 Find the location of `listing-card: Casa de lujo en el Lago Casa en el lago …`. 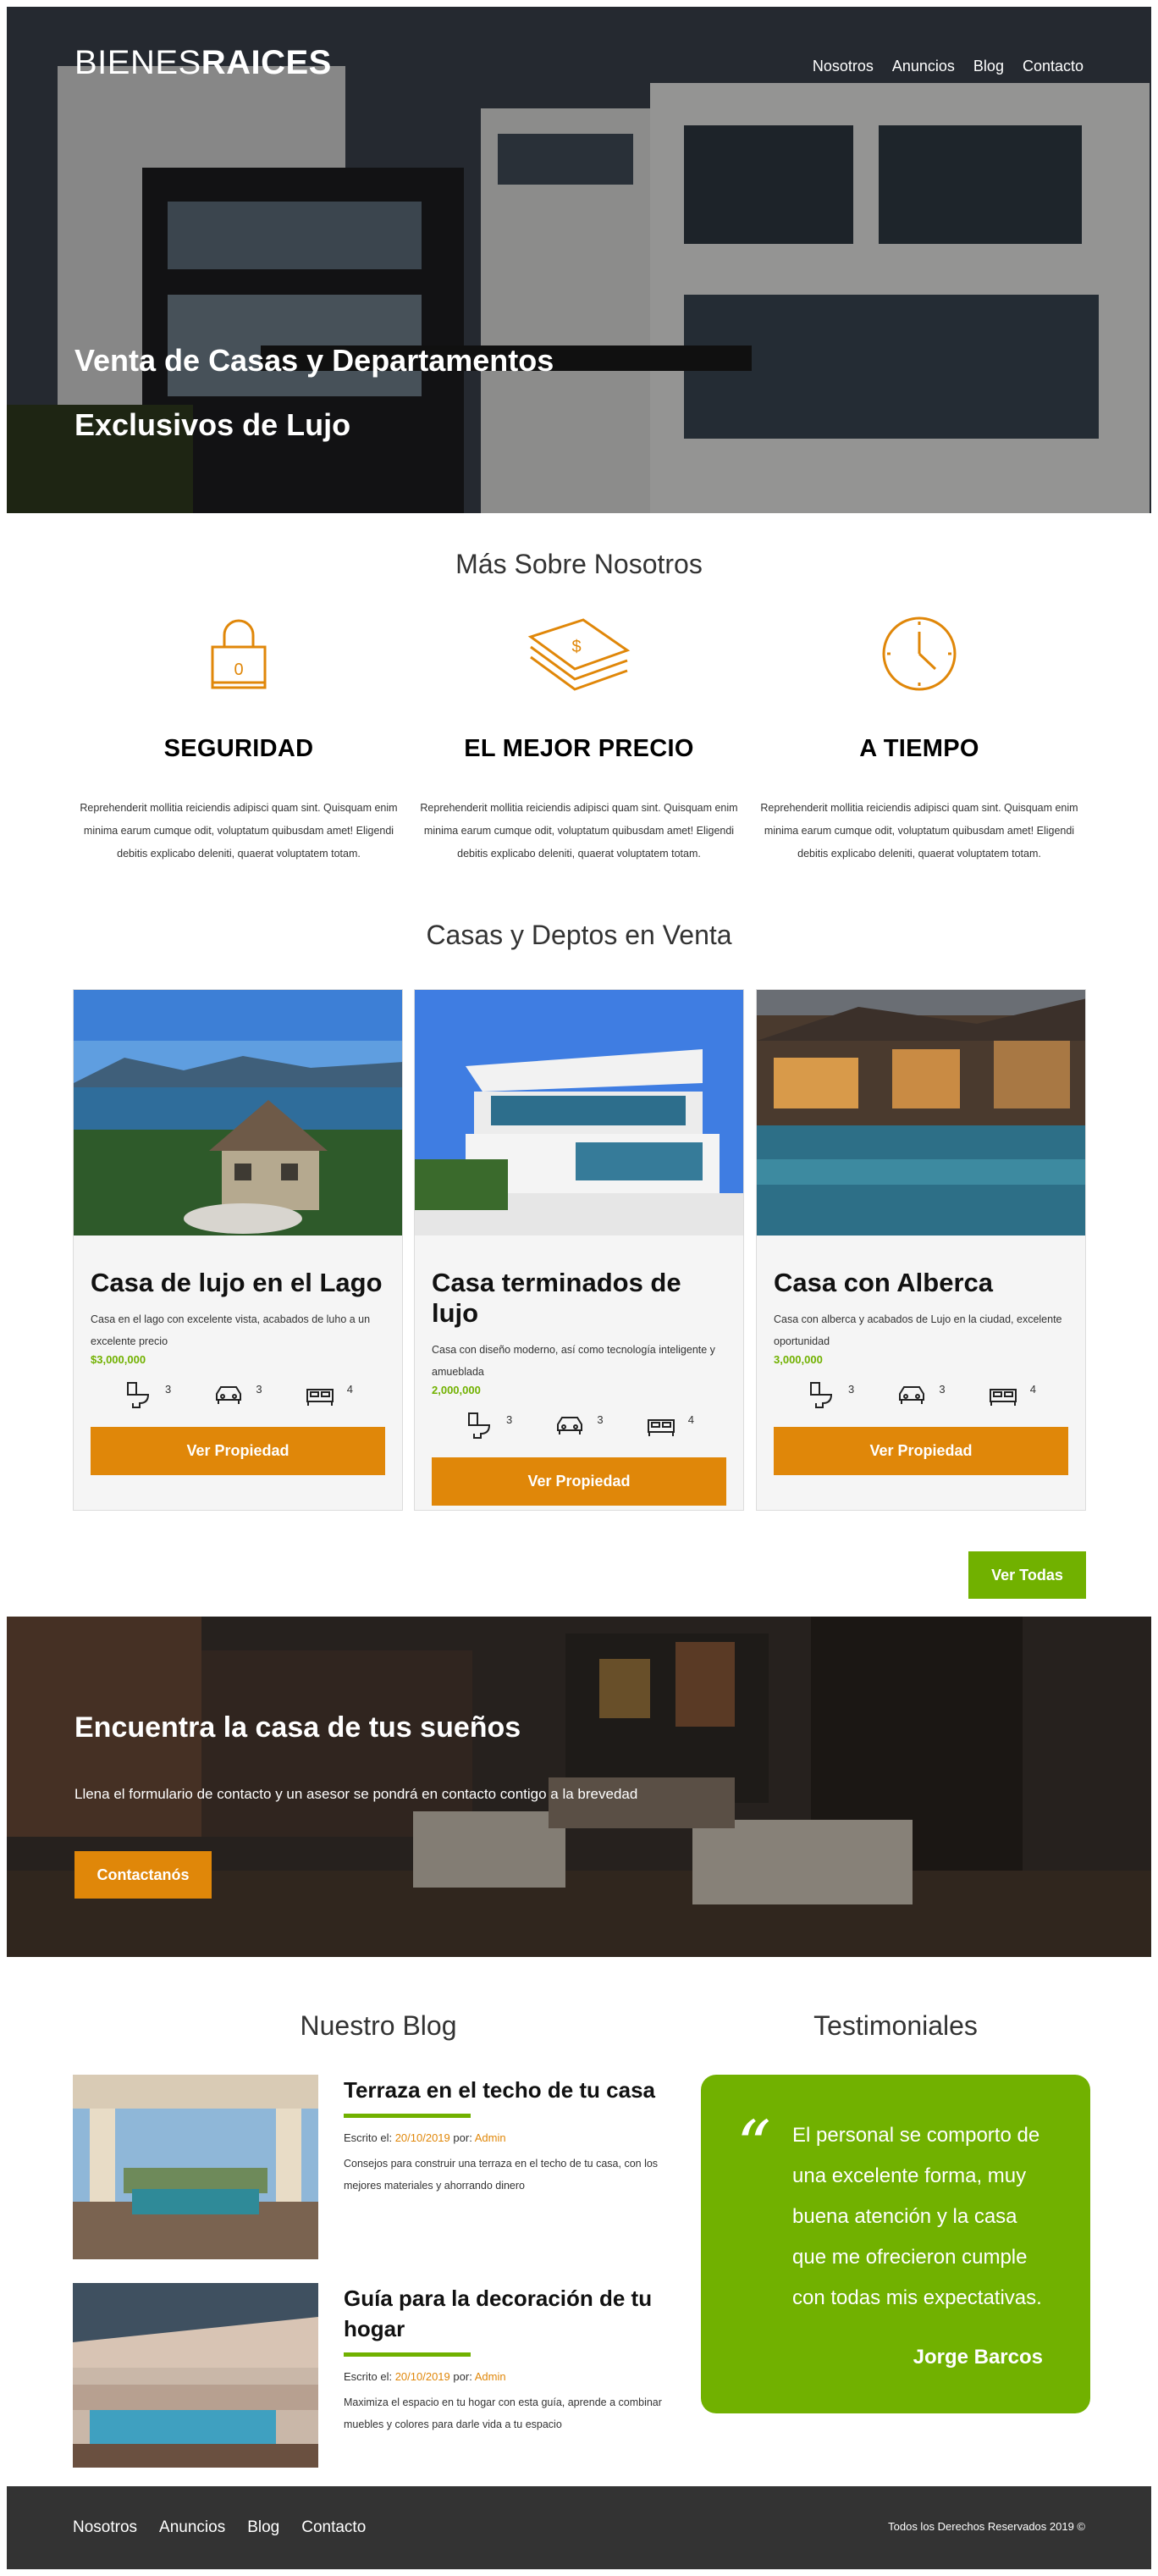

listing-card: Casa de lujo en el Lago Casa en el lago … is located at coordinates (238, 1250).